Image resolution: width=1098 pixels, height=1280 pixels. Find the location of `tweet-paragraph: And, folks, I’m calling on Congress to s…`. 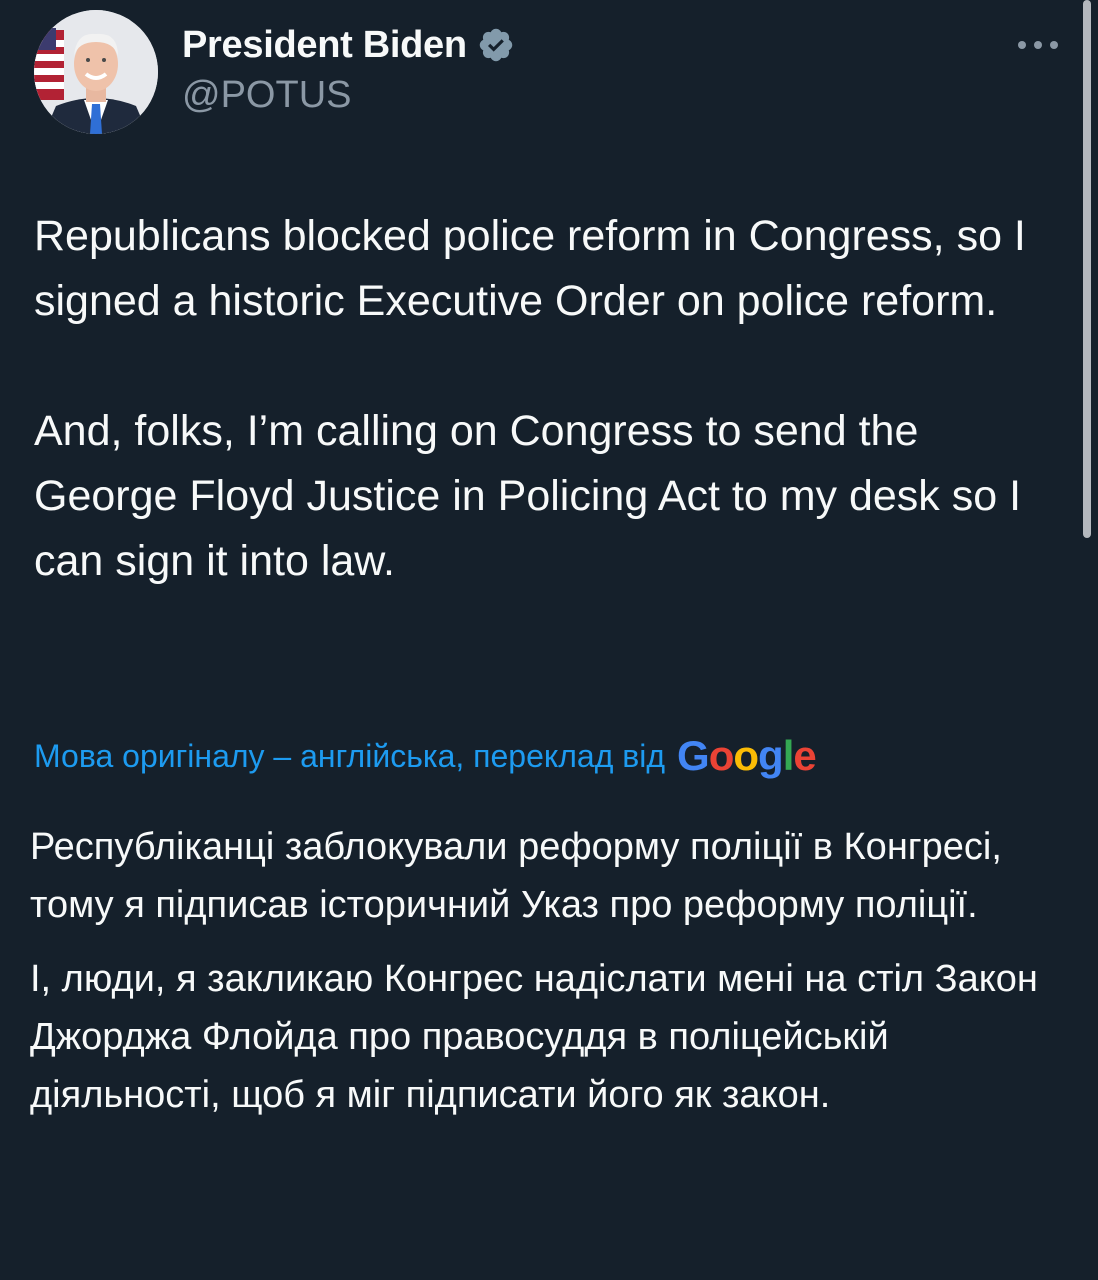

tweet-paragraph: And, folks, I’m calling on Congress to s… is located at coordinates (528, 496).